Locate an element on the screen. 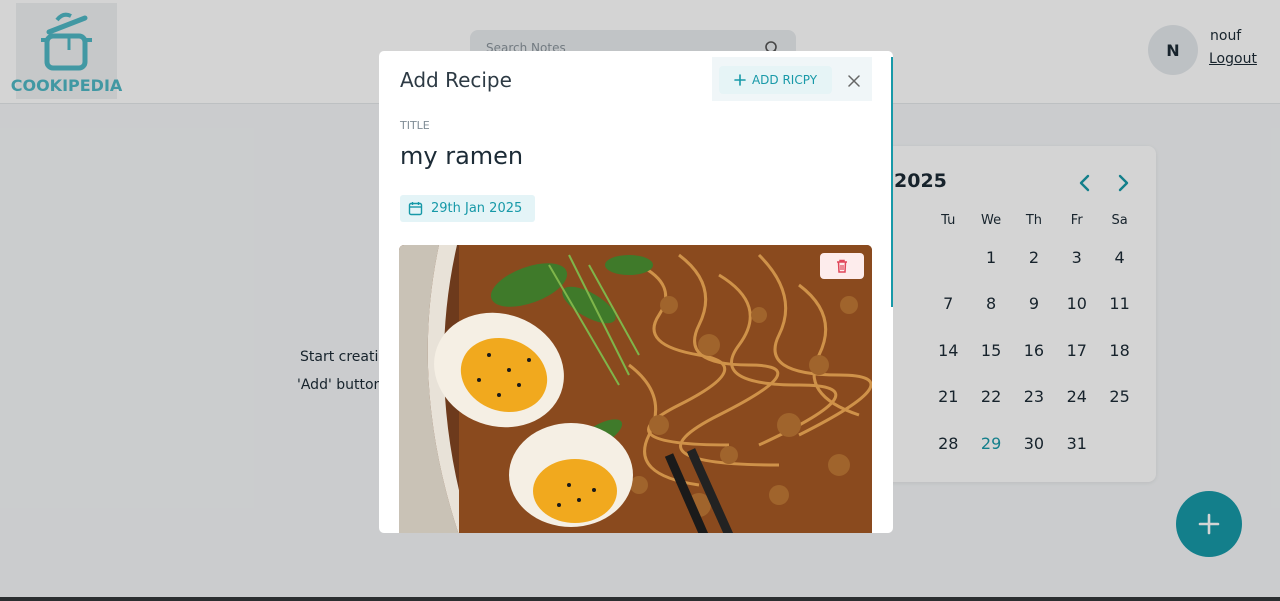 This screenshot has width=1280, height=601. date-picker-button: 29th Jan 2025 is located at coordinates (467, 208).